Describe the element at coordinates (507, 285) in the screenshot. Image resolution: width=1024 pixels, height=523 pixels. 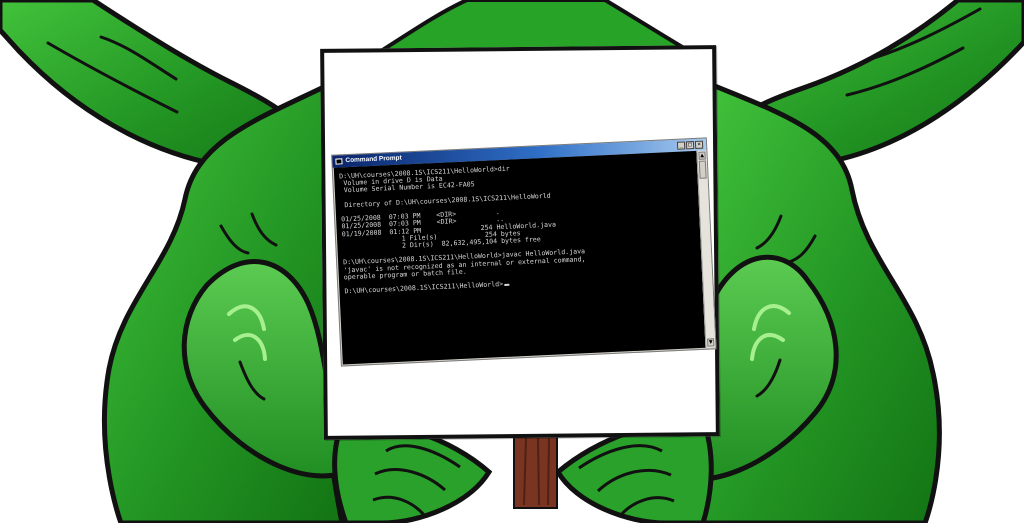
I see `text-cursor` at that location.